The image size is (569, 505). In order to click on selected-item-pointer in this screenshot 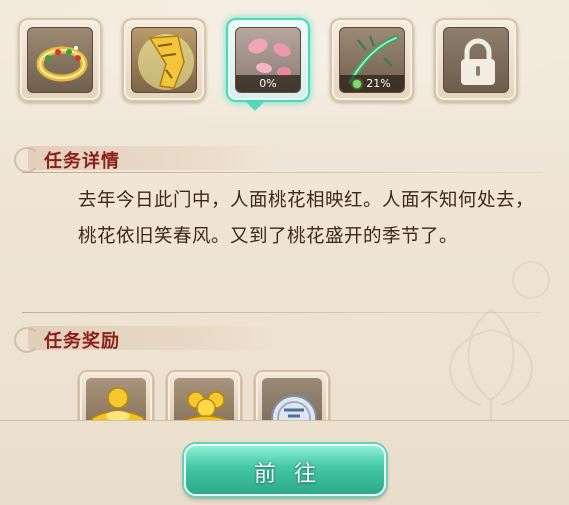, I will do `click(255, 106)`.